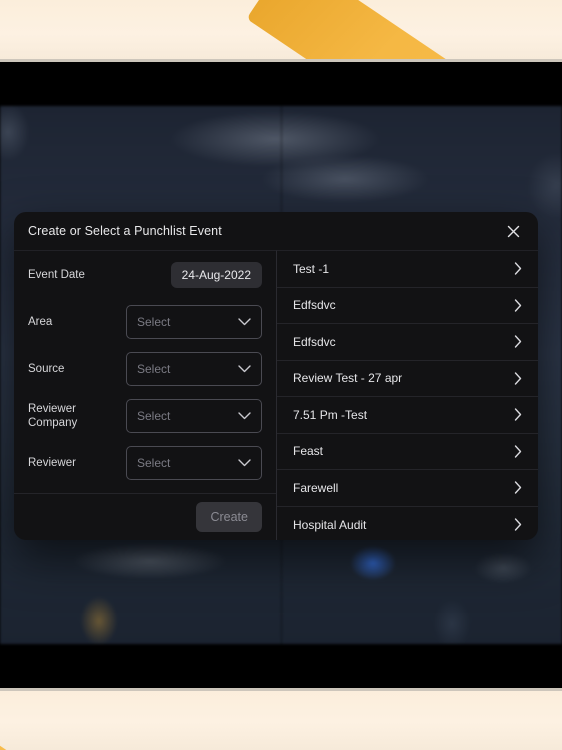 Image resolution: width=562 pixels, height=750 pixels. Describe the element at coordinates (56, 274) in the screenshot. I see `field-label: Event Date` at that location.